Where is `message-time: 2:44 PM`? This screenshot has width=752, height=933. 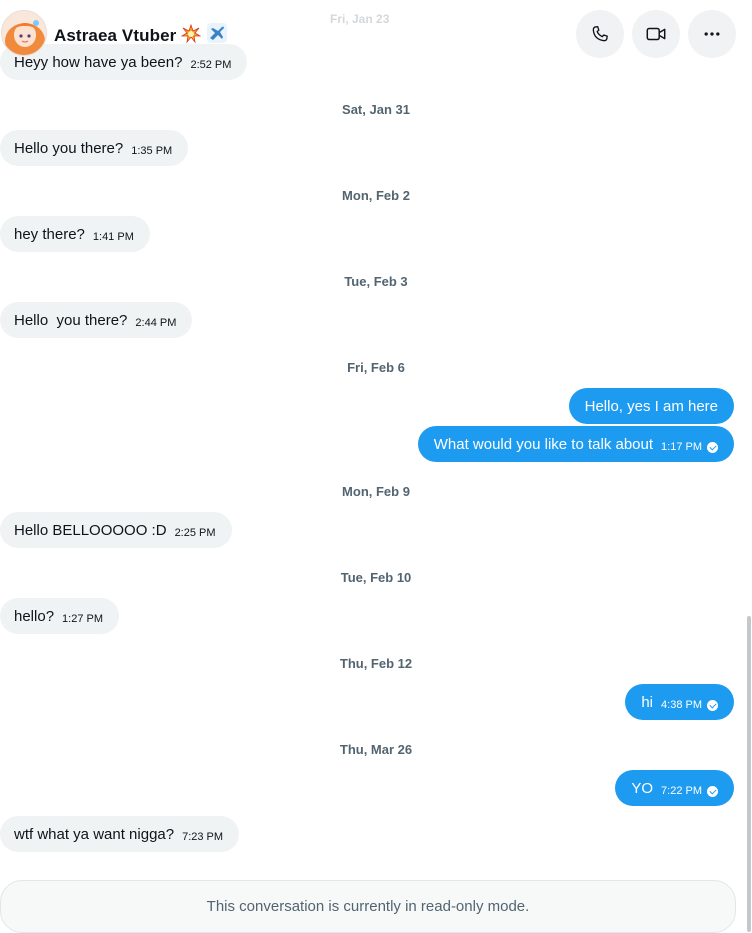 message-time: 2:44 PM is located at coordinates (156, 323).